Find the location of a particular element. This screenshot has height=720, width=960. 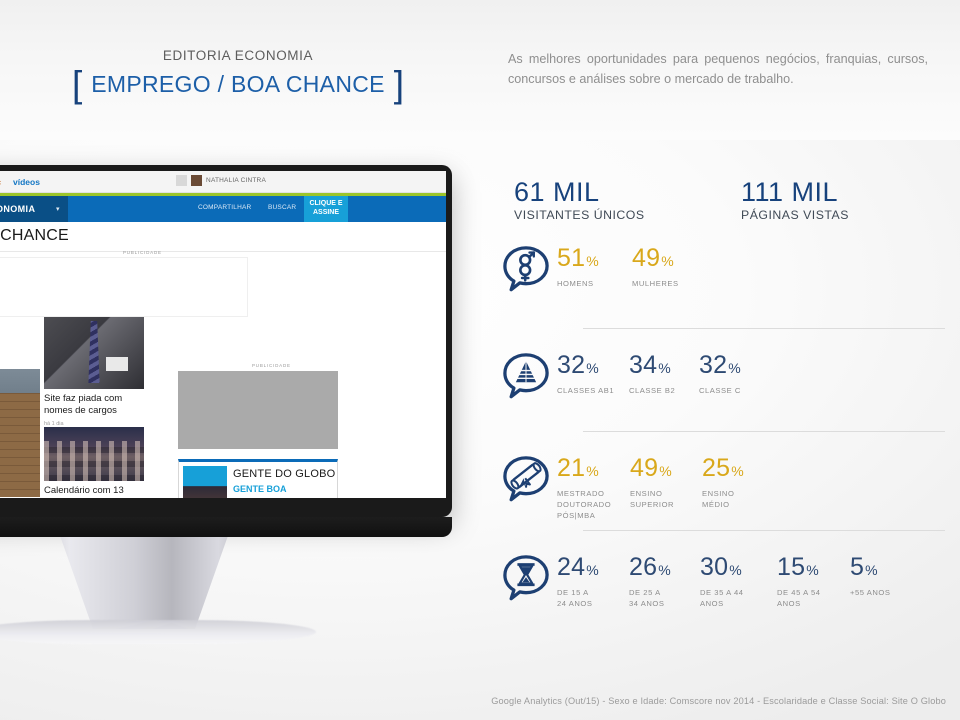

article-photo-classroom is located at coordinates (94, 454).